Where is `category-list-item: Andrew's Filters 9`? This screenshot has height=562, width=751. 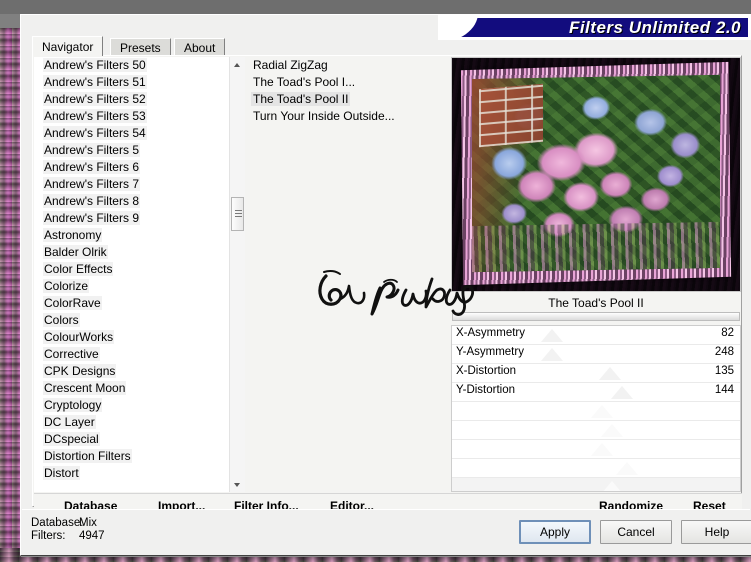
category-list-item: Andrew's Filters 9 is located at coordinates (135, 218).